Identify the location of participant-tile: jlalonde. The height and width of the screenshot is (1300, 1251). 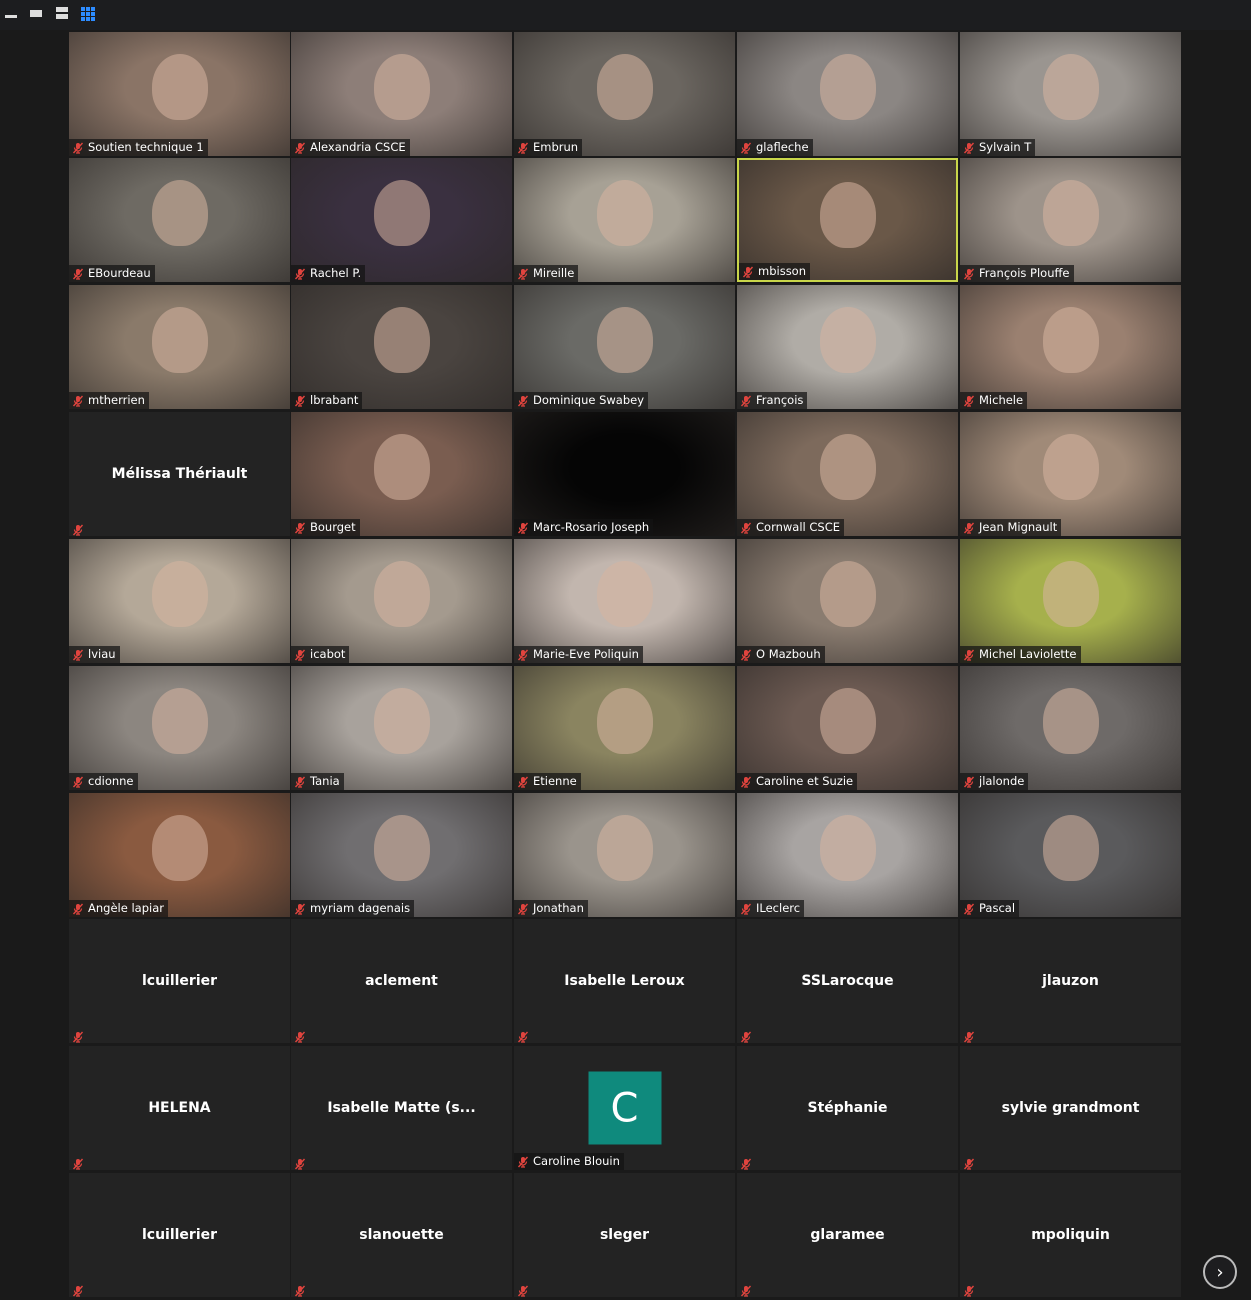
(1070, 728).